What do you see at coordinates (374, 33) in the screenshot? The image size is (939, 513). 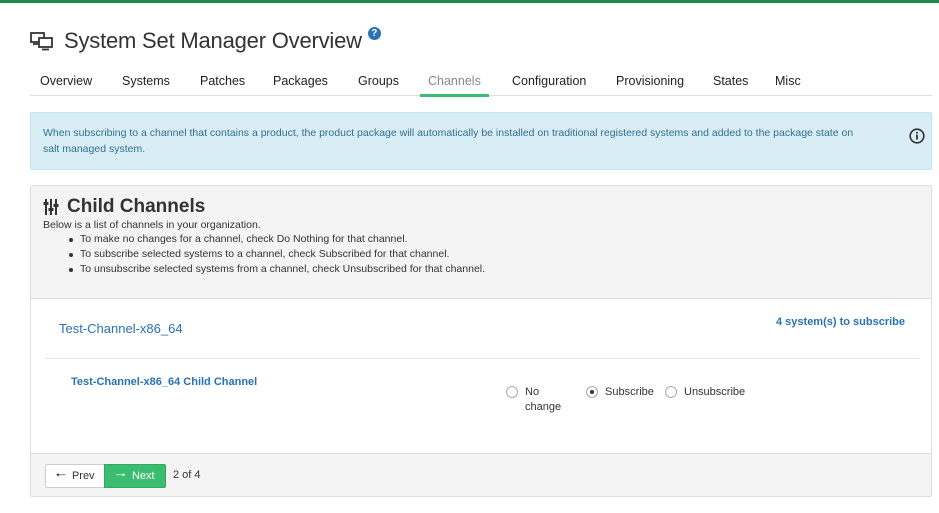 I see `help-icon: ?` at bounding box center [374, 33].